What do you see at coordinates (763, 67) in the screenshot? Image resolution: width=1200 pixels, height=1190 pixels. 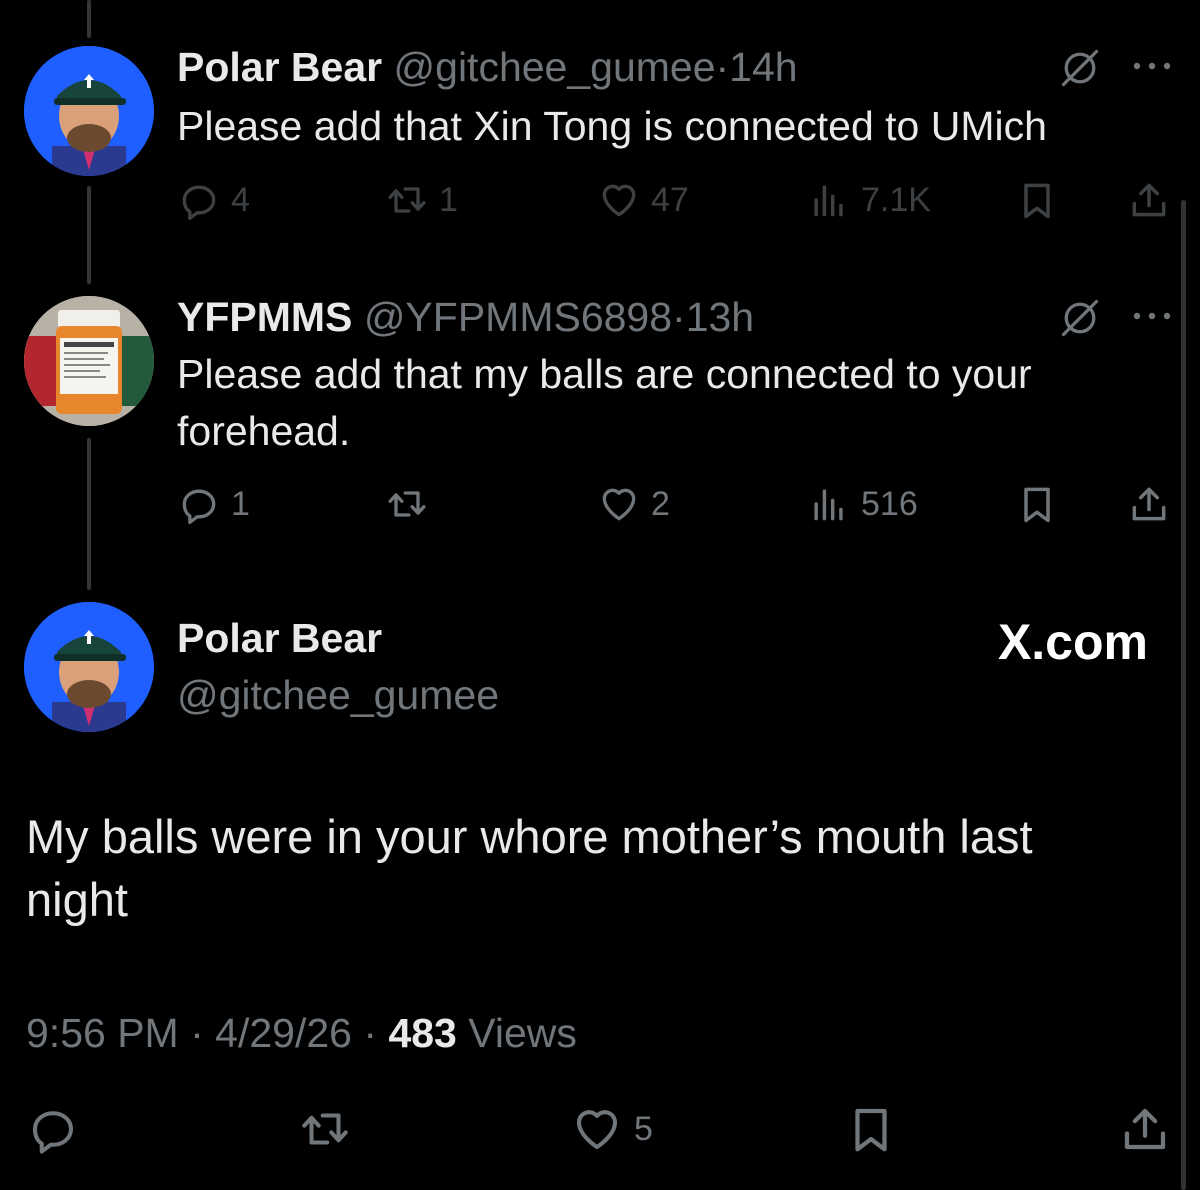 I see `timestamp: 14h` at bounding box center [763, 67].